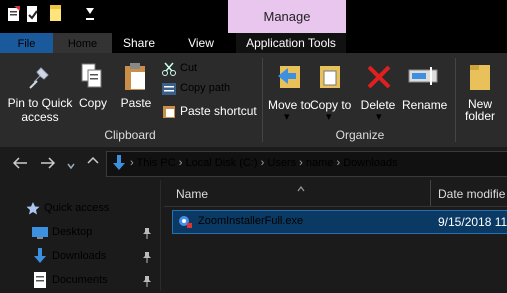 The height and width of the screenshot is (293, 507). I want to click on column-divider, so click(430, 193).